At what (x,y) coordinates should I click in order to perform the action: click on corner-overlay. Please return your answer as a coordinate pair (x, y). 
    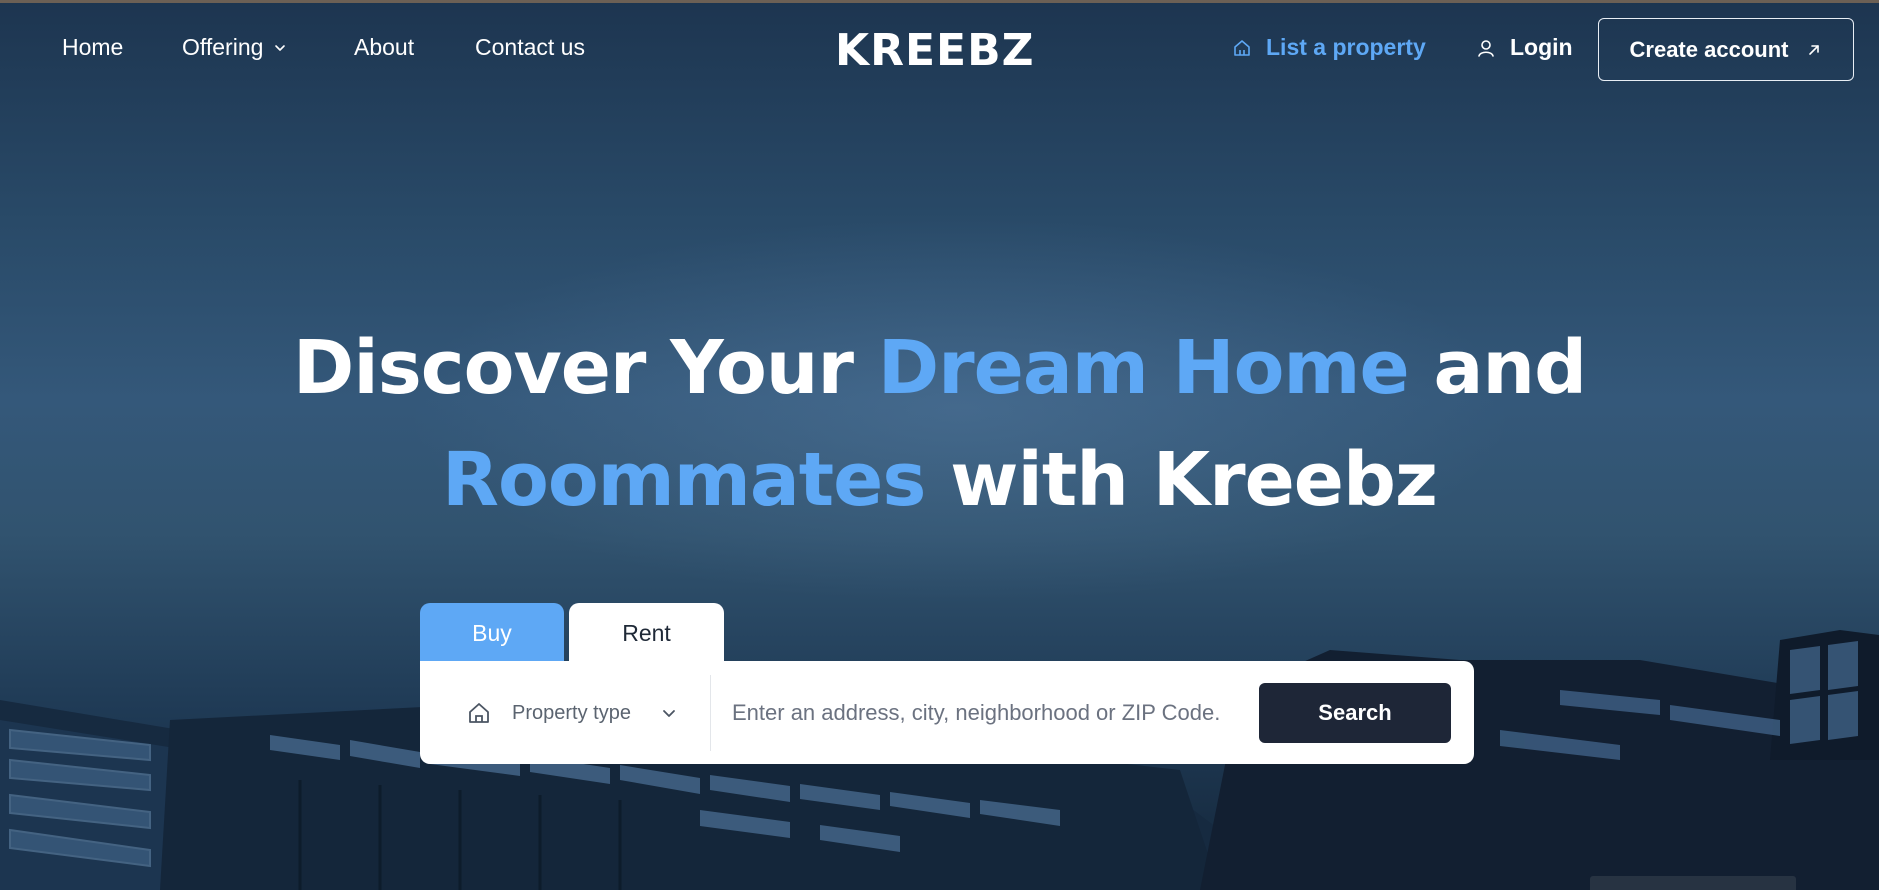
    Looking at the image, I should click on (1693, 883).